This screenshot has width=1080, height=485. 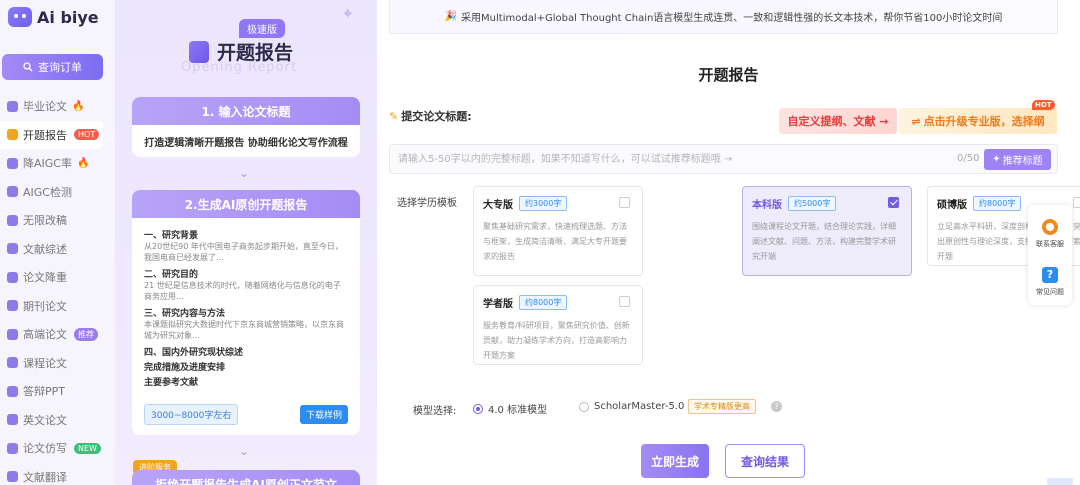 What do you see at coordinates (44, 392) in the screenshot?
I see `sidebar-item-label: 答辩PPT` at bounding box center [44, 392].